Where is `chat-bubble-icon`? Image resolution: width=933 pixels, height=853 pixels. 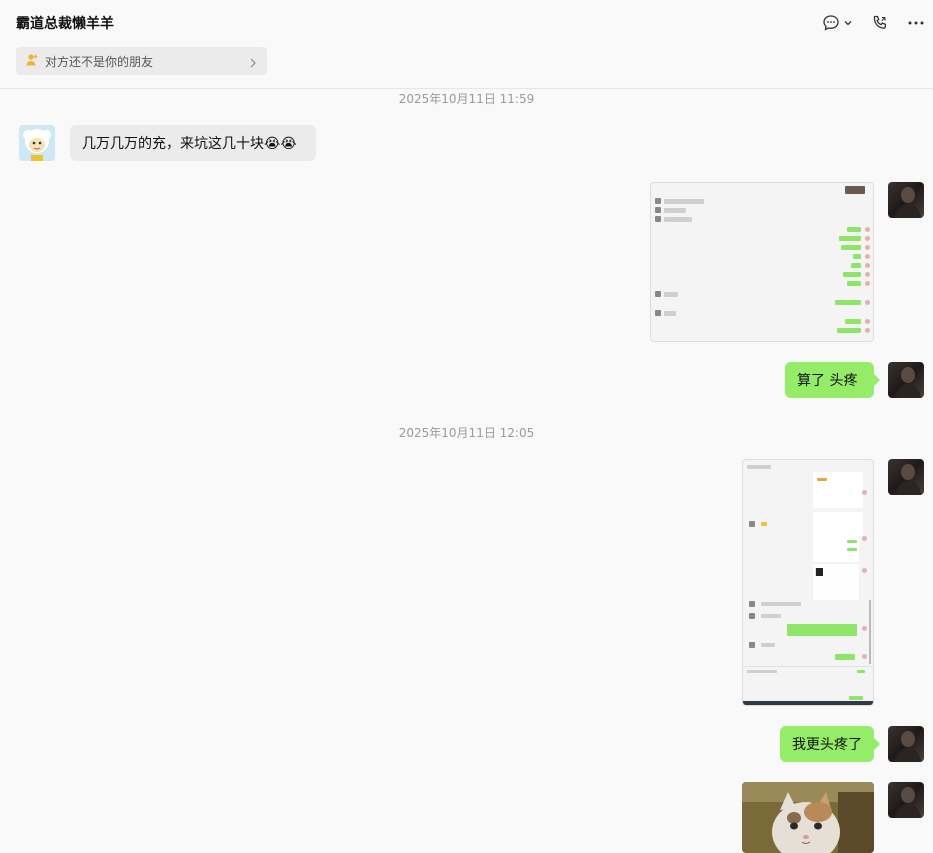
chat-bubble-icon is located at coordinates (831, 23).